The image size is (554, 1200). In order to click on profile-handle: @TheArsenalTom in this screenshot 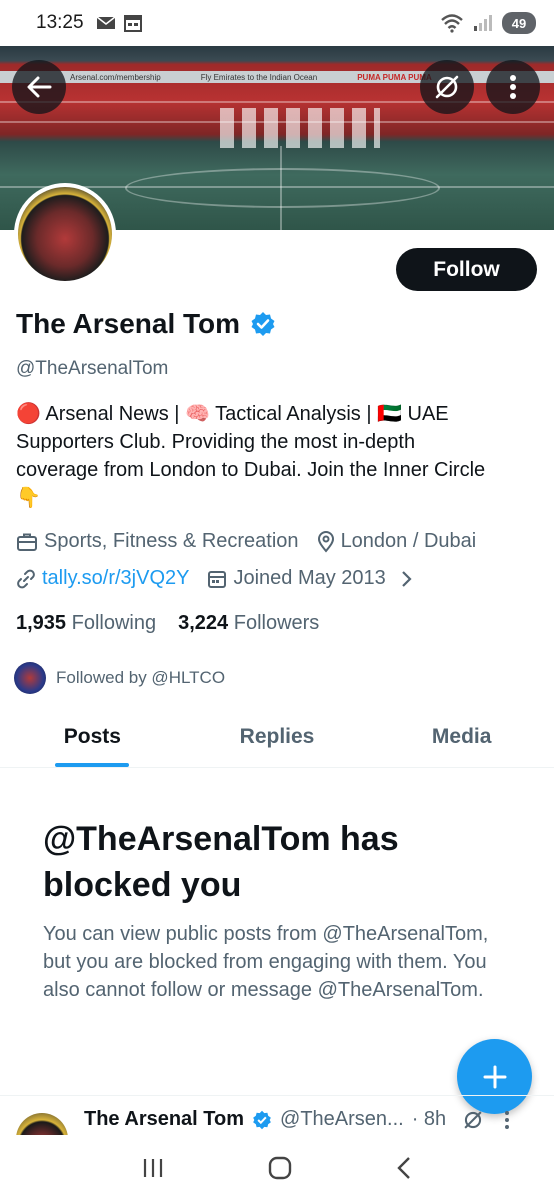, I will do `click(92, 368)`.